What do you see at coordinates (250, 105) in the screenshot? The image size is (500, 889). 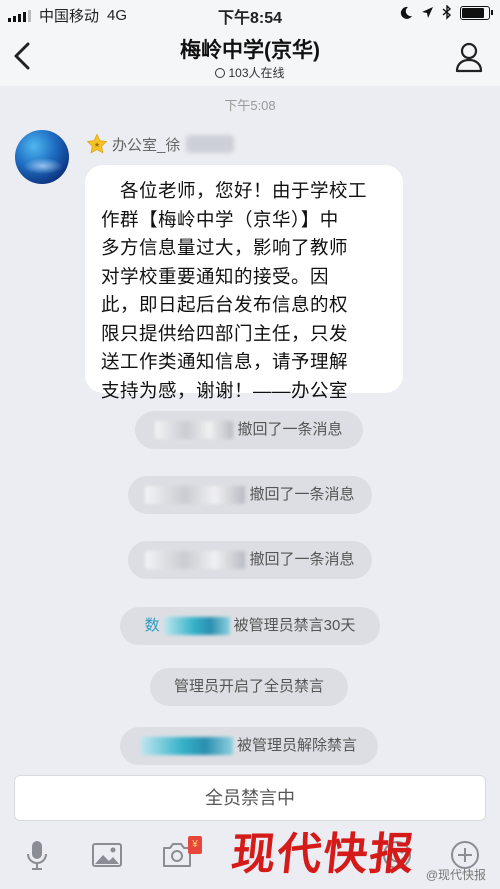 I see `message-timestamp: 下午5:08` at bounding box center [250, 105].